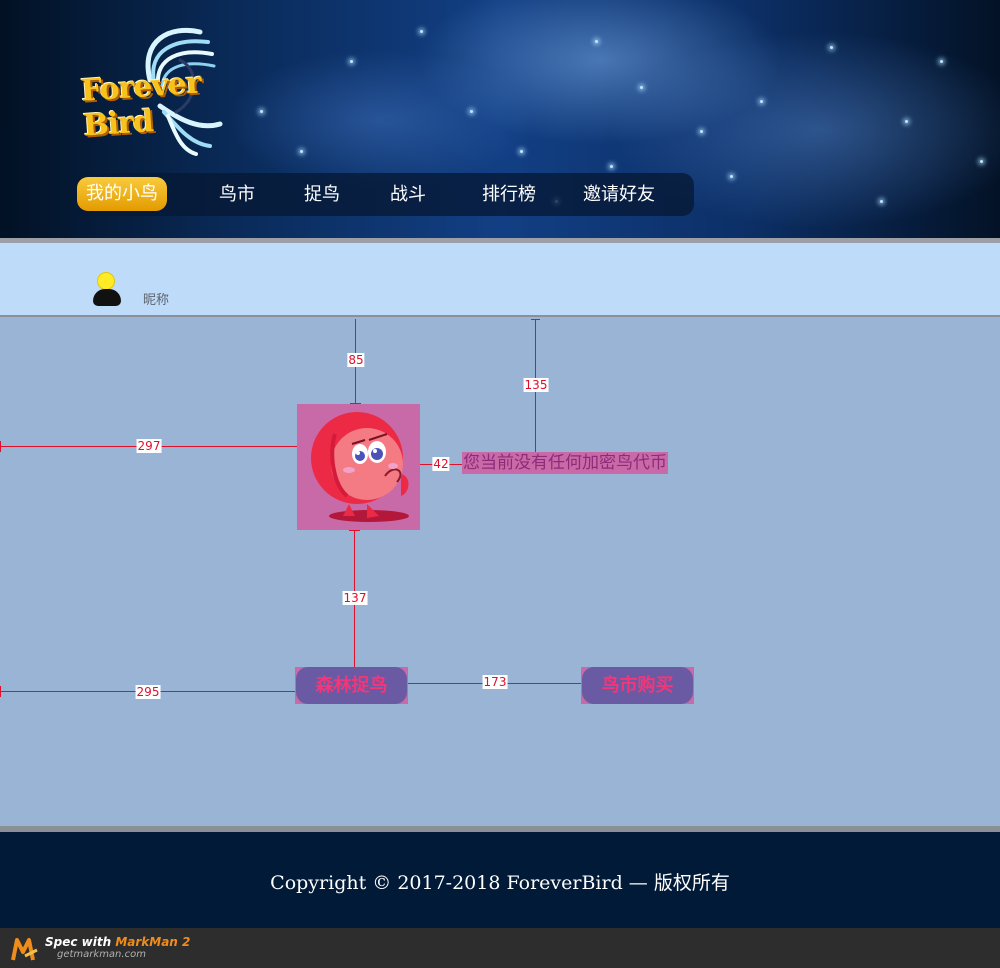  What do you see at coordinates (140, 104) in the screenshot?
I see `logo-text: Forever Bird` at bounding box center [140, 104].